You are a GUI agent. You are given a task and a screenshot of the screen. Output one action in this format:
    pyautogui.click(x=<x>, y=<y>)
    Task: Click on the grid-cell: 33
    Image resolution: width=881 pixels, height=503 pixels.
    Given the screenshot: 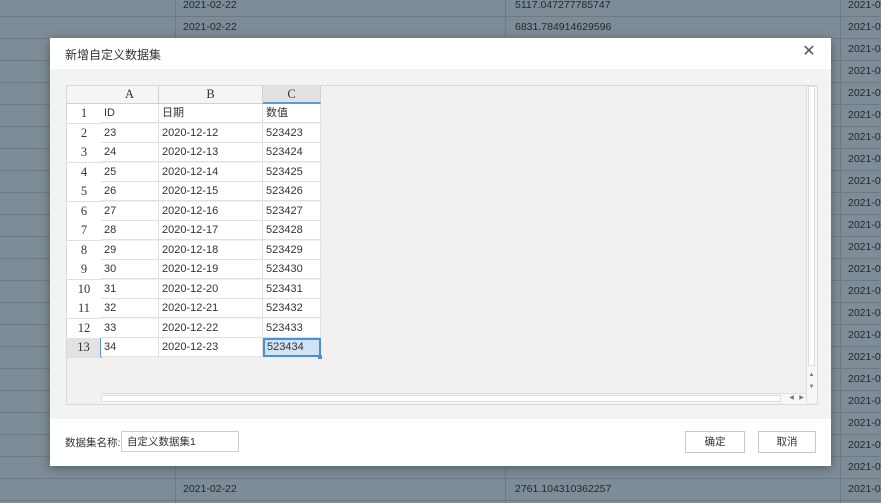 What is the action you would take?
    pyautogui.click(x=130, y=328)
    